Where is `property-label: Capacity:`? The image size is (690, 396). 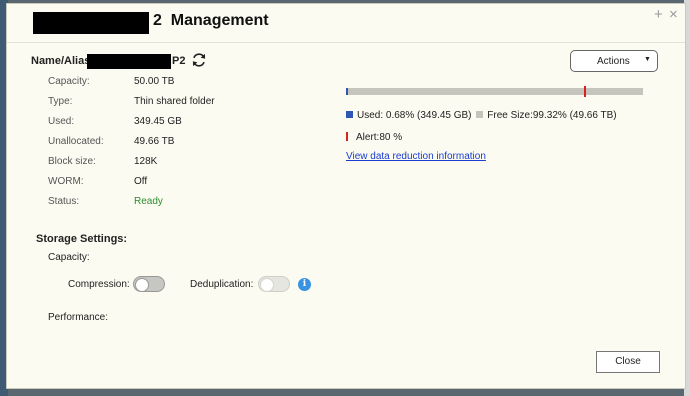
property-label: Capacity: is located at coordinates (69, 81).